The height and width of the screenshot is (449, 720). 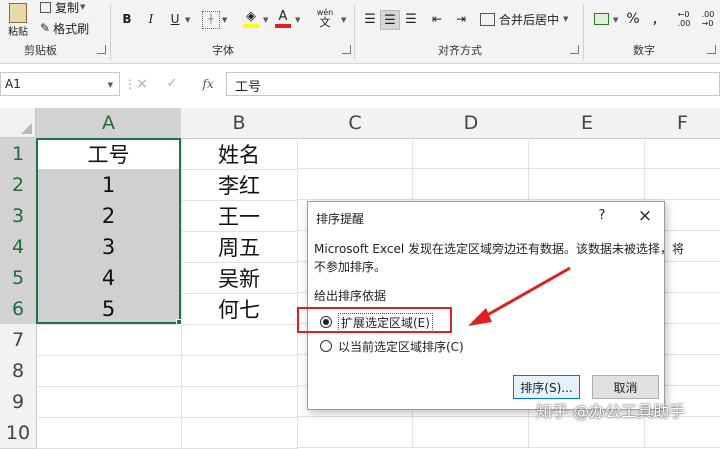 I want to click on formula-bar-grip-icon: ⋮, so click(x=130, y=84).